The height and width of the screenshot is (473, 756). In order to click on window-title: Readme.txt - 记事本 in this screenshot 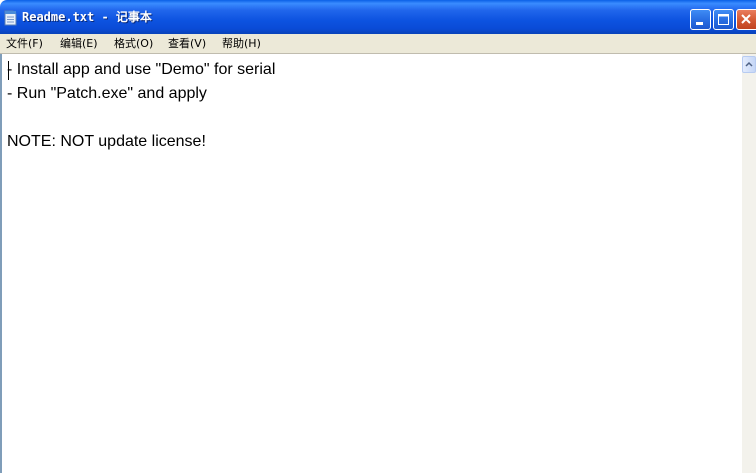, I will do `click(87, 17)`.